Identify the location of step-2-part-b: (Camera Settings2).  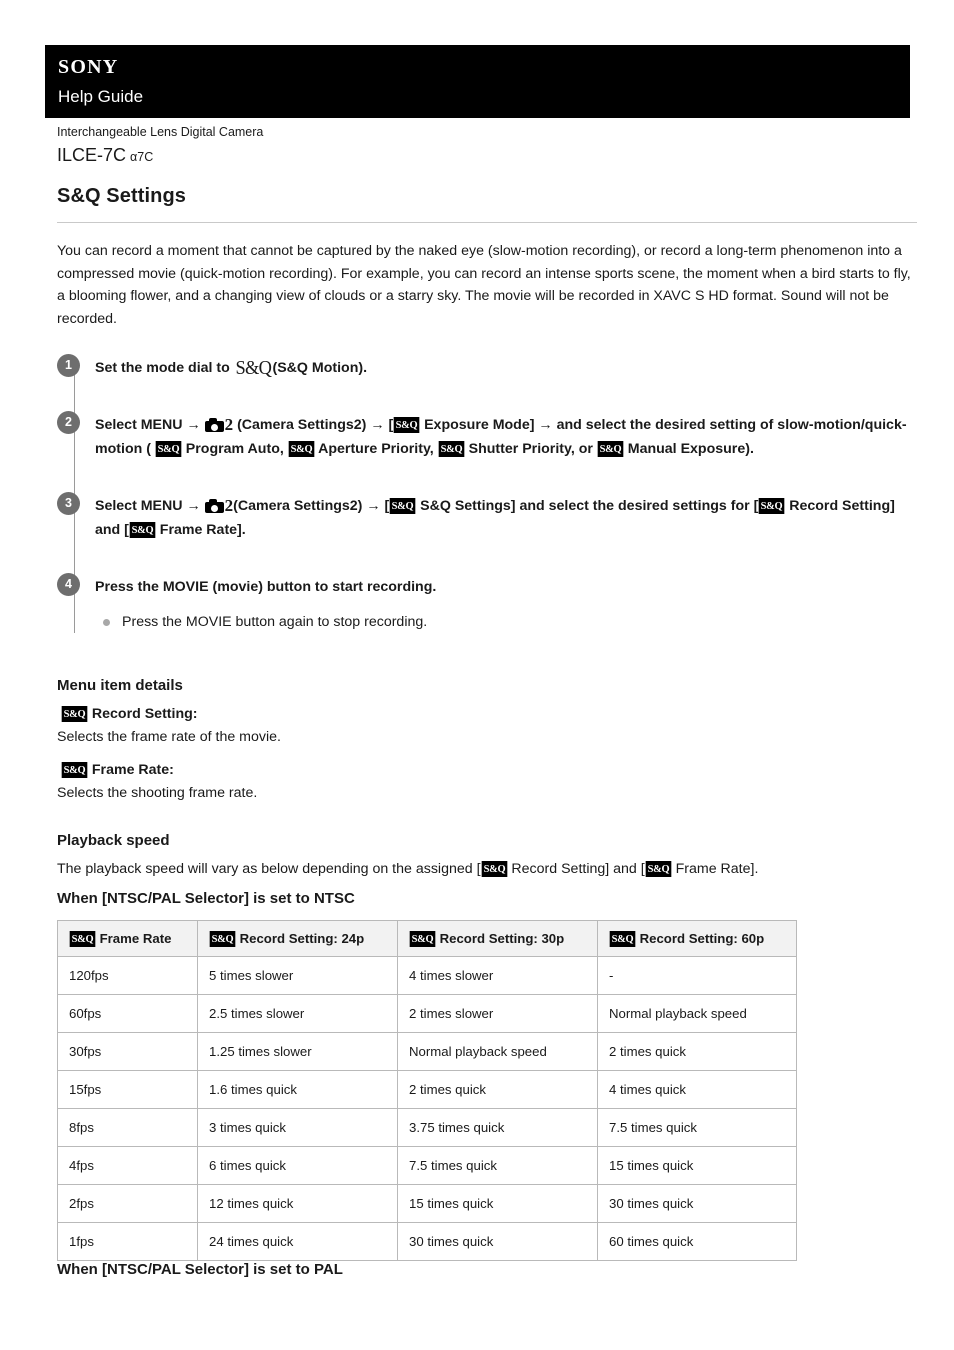
(302, 425).